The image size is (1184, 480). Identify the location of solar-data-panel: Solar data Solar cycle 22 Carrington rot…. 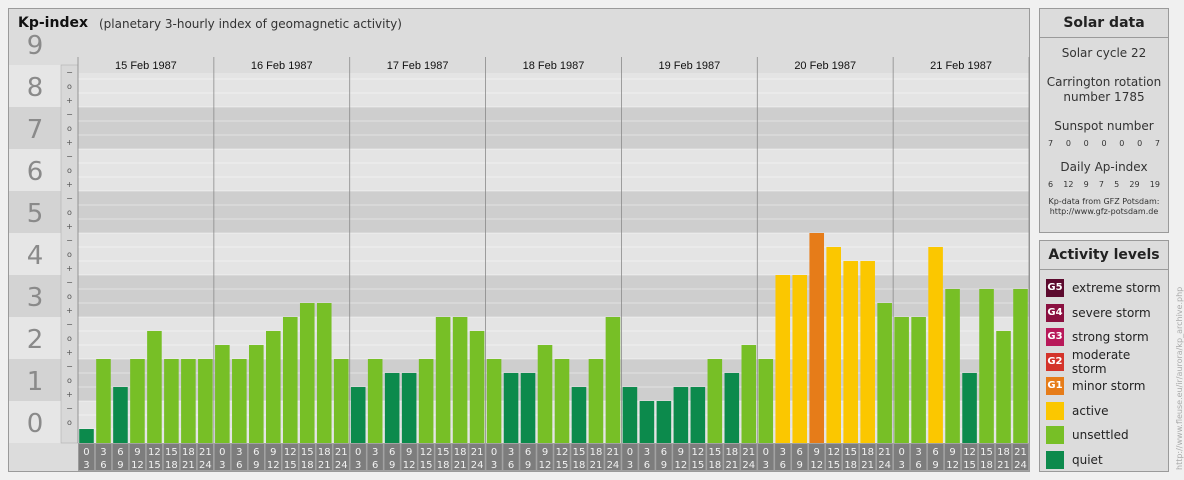
(1104, 120).